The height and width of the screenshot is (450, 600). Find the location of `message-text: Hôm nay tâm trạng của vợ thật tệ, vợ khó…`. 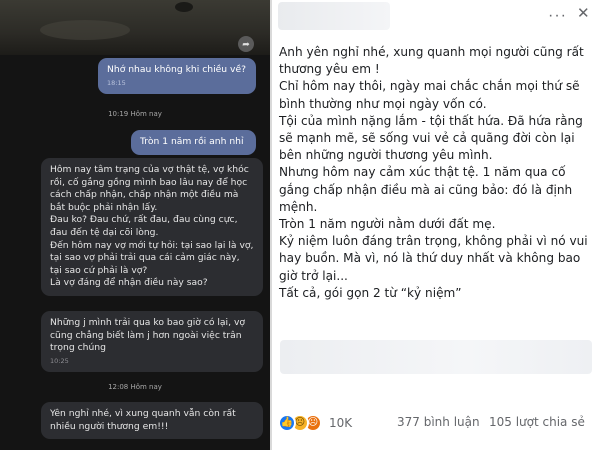

message-text: Hôm nay tâm trạng của vợ thật tệ, vợ khó… is located at coordinates (152, 226).